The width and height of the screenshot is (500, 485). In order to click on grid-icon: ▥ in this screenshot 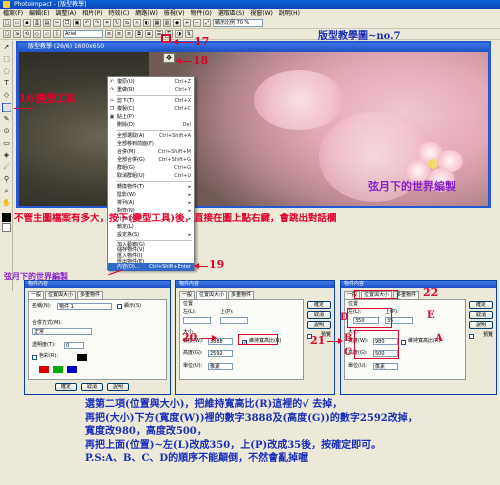, I will do `click(167, 23)`.